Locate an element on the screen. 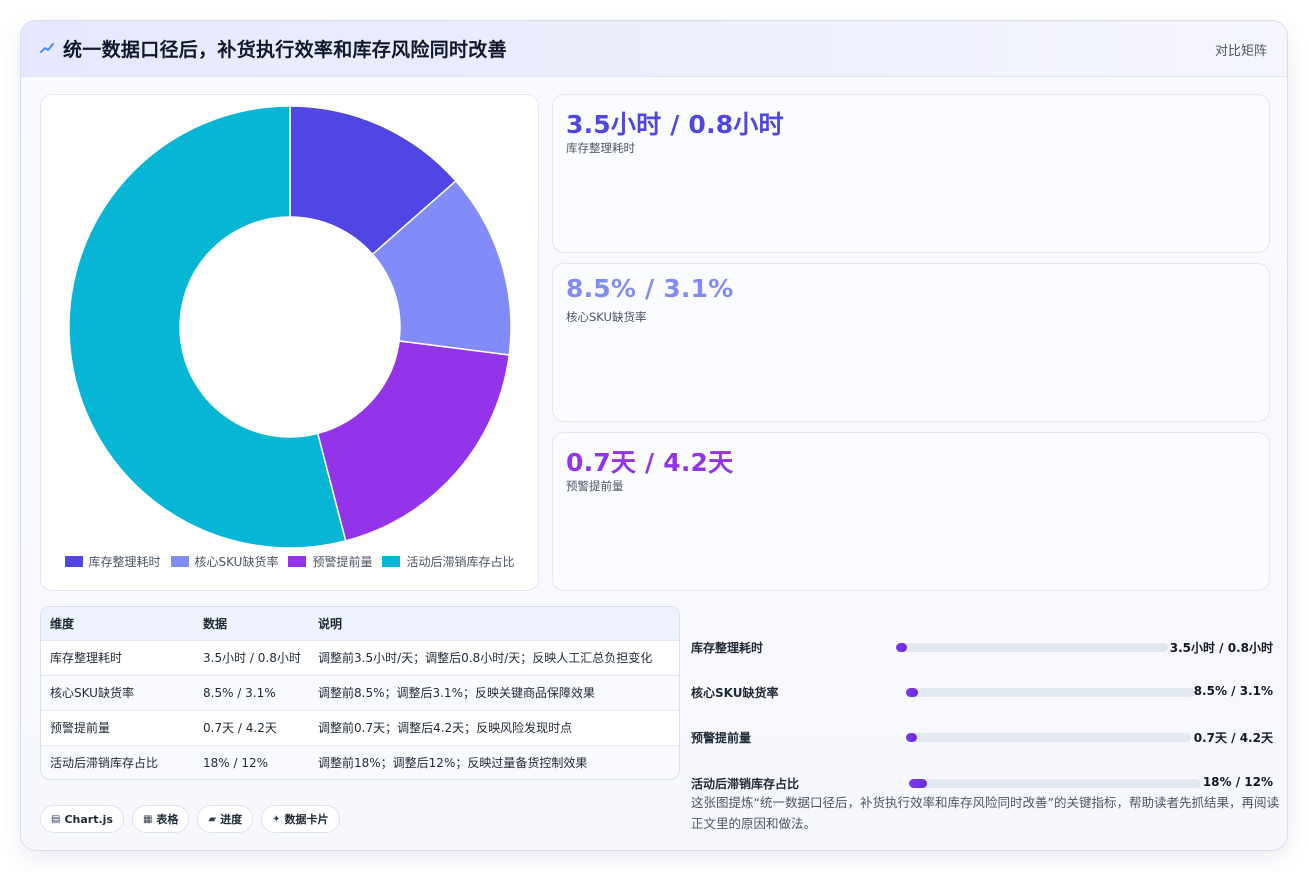 This screenshot has width=1309, height=872. chip-button: ▰ 进度 is located at coordinates (225, 819).